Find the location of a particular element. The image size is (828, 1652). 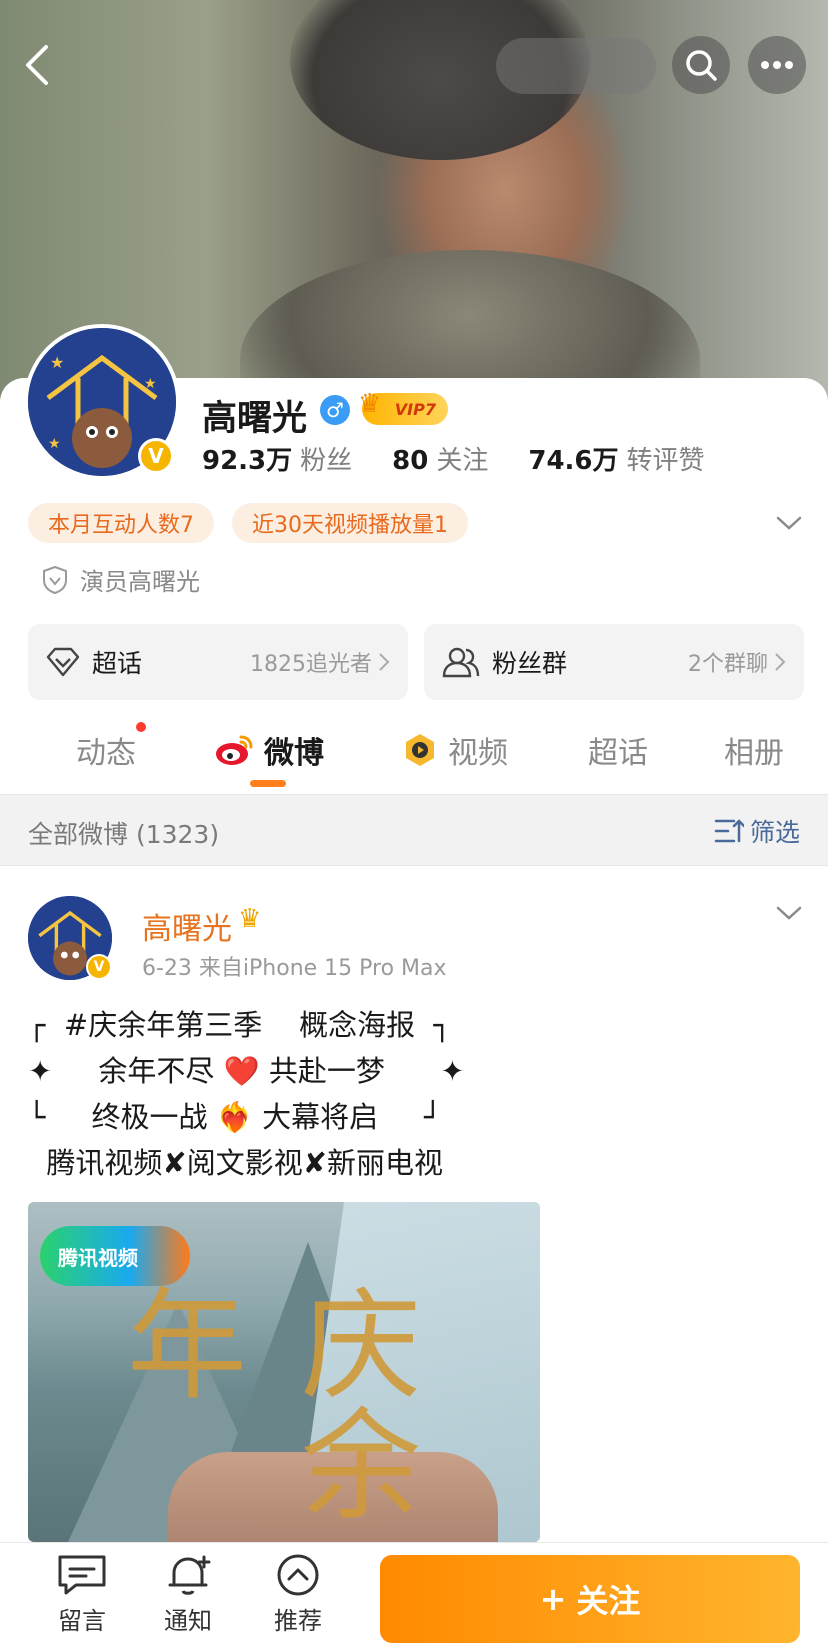

tab-album: 相册 is located at coordinates (754, 750).